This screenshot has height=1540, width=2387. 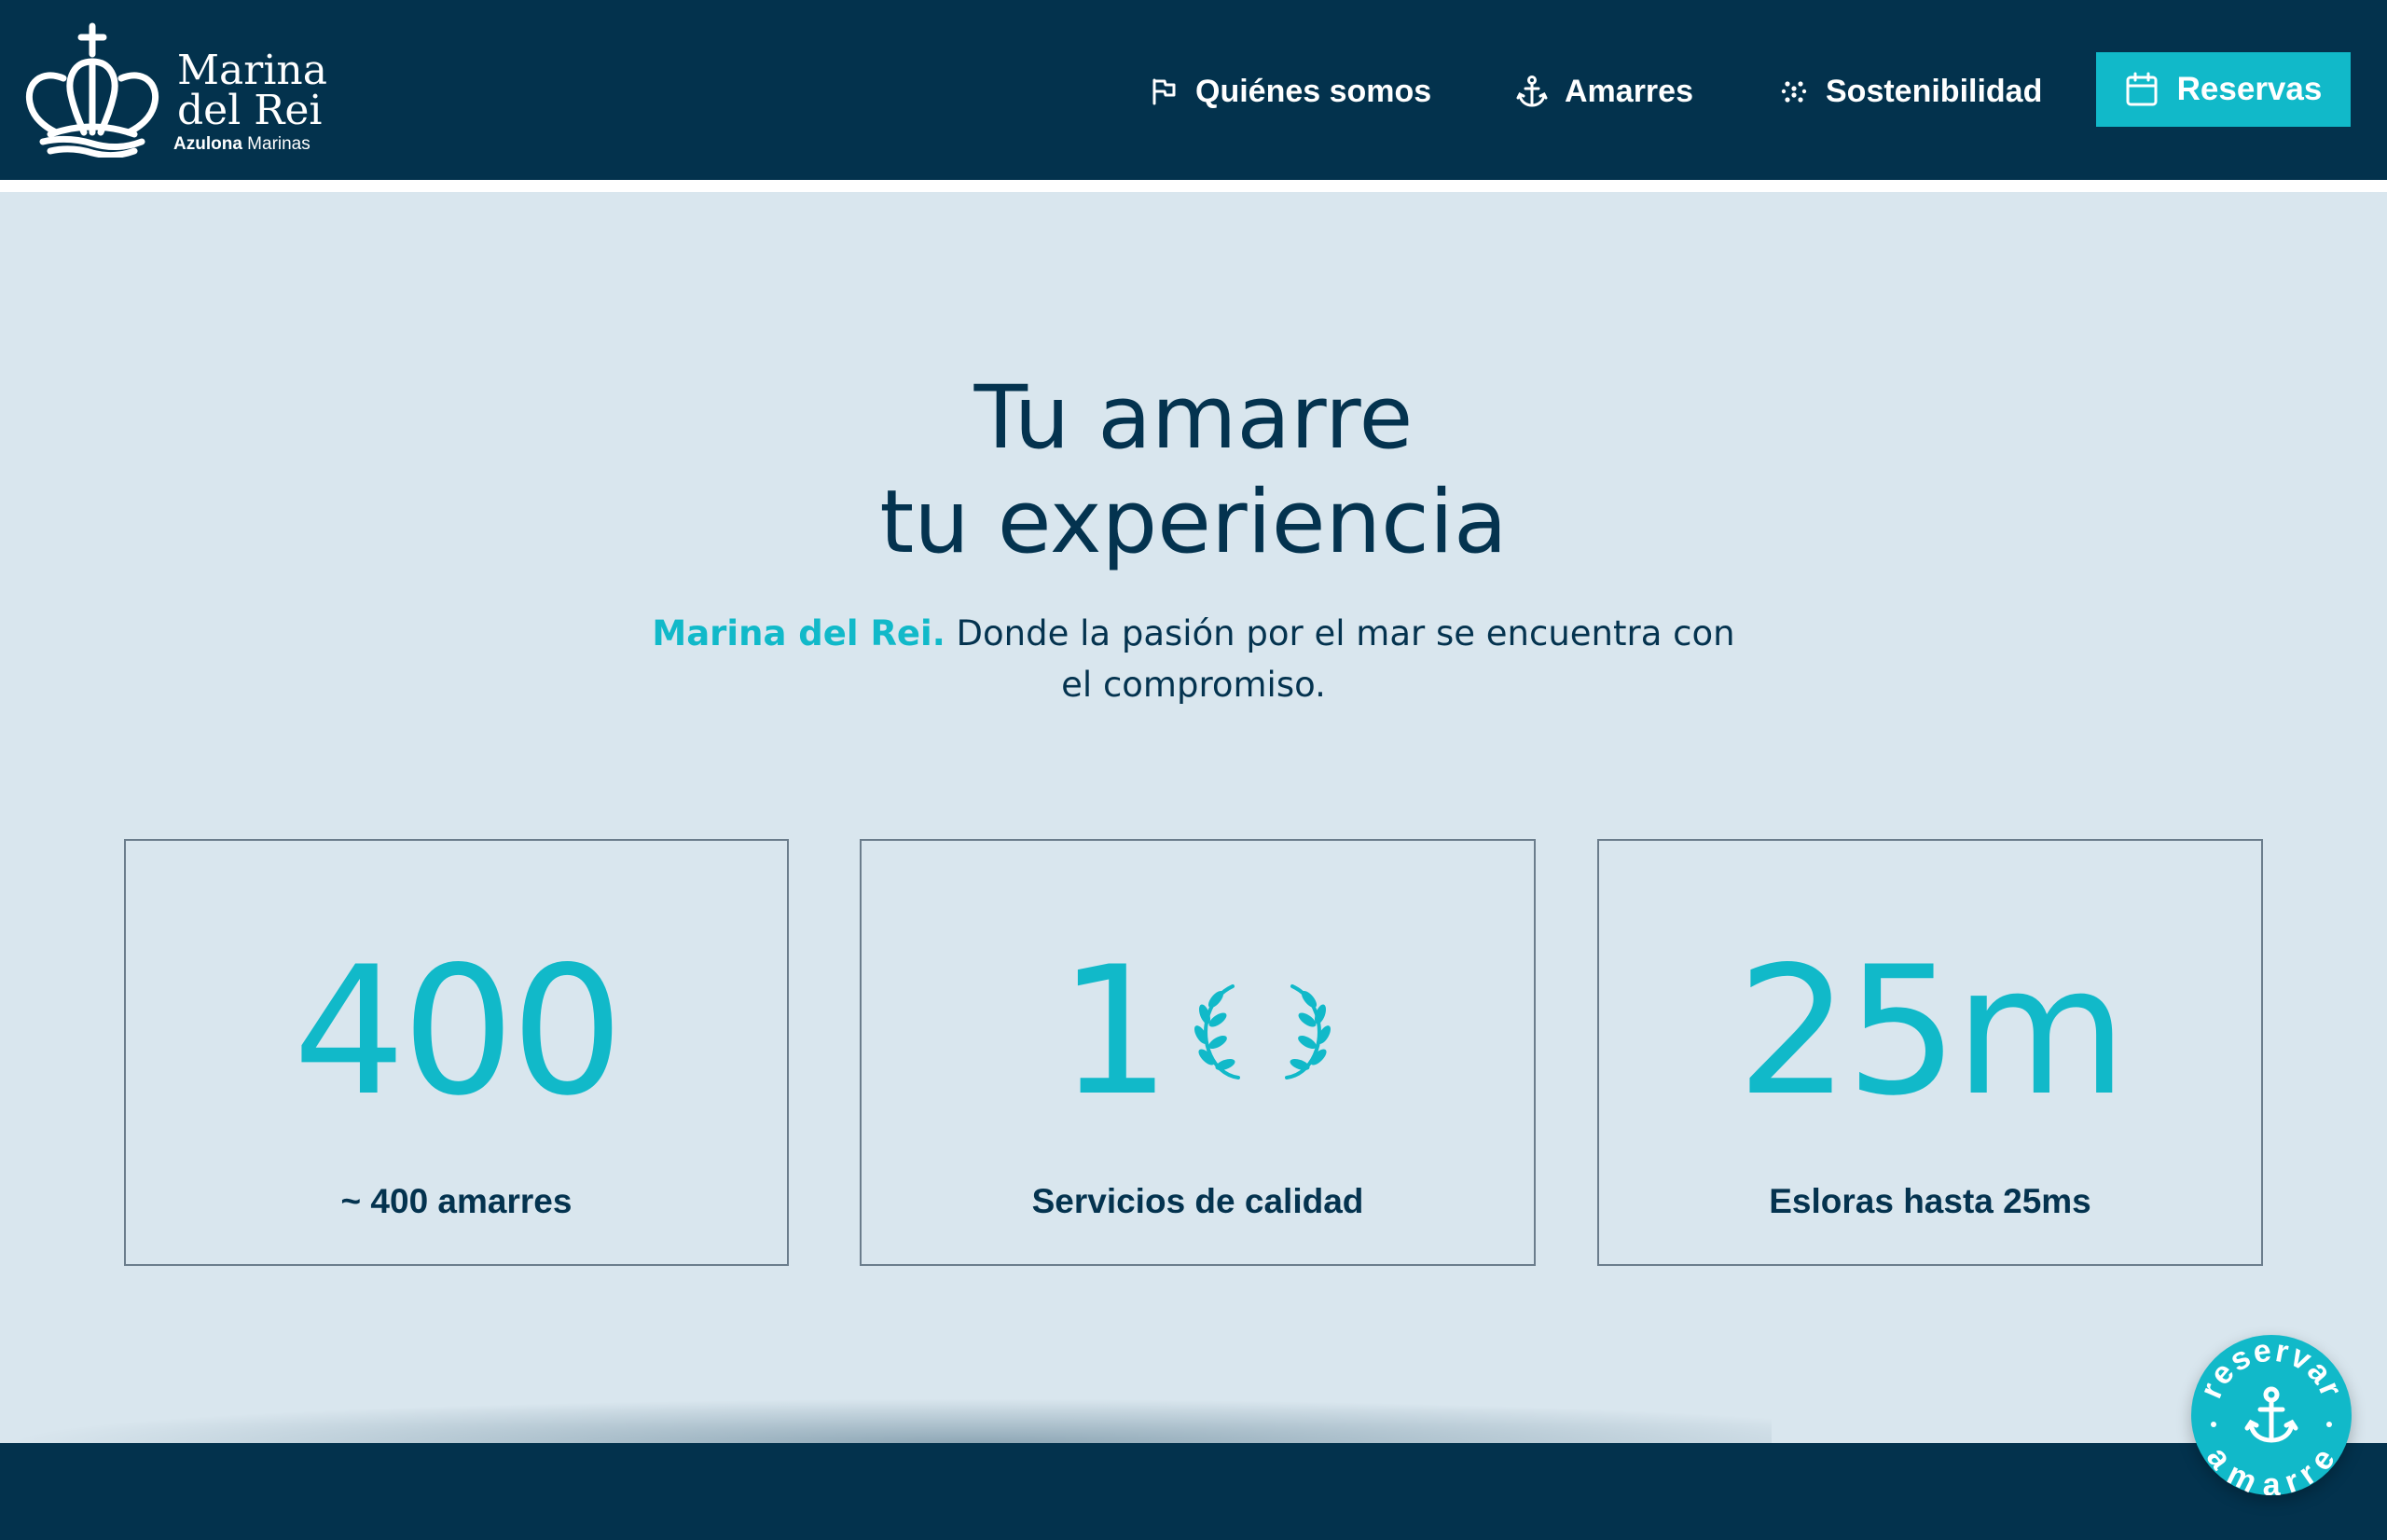 I want to click on badge-graphic: reservar amarre, so click(x=2271, y=1415).